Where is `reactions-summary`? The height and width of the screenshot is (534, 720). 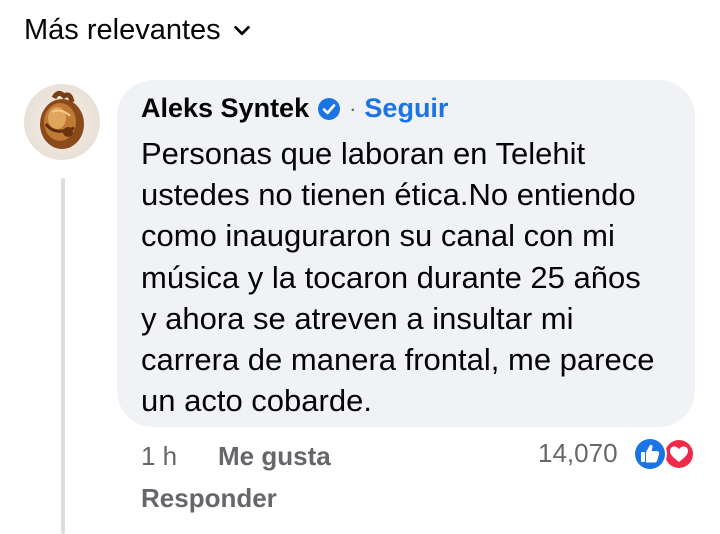 reactions-summary is located at coordinates (665, 454).